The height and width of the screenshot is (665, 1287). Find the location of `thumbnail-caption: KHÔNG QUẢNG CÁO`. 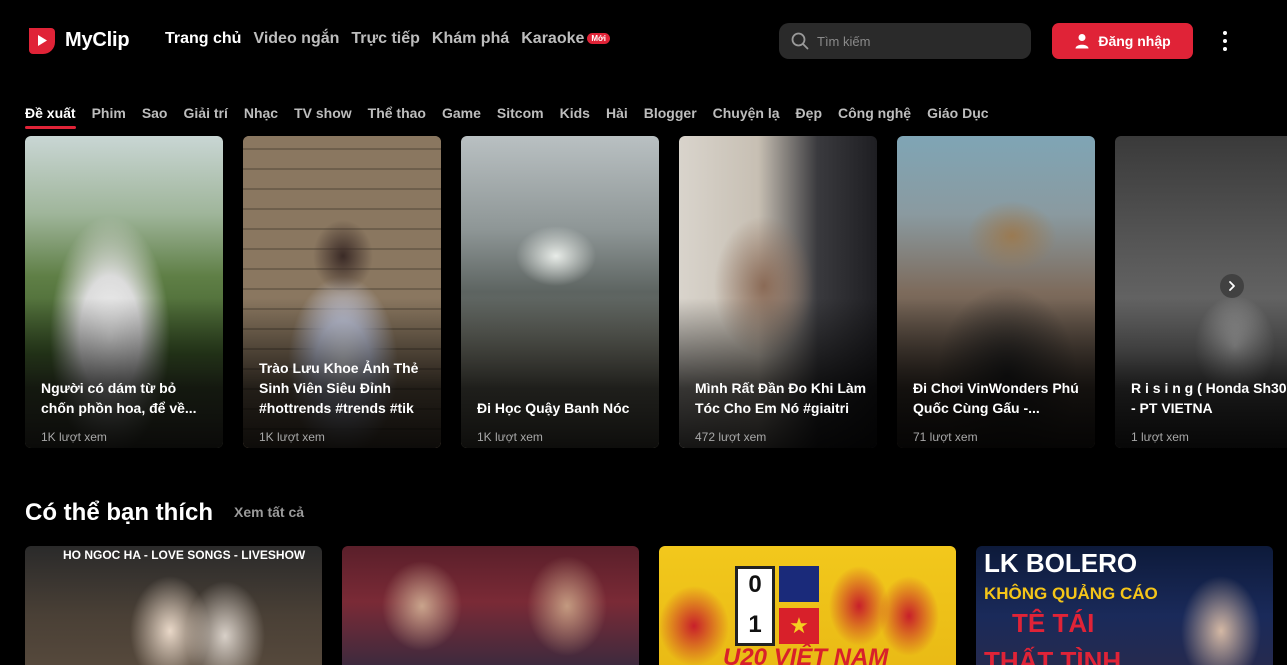

thumbnail-caption: KHÔNG QUẢNG CÁO is located at coordinates (1071, 593).